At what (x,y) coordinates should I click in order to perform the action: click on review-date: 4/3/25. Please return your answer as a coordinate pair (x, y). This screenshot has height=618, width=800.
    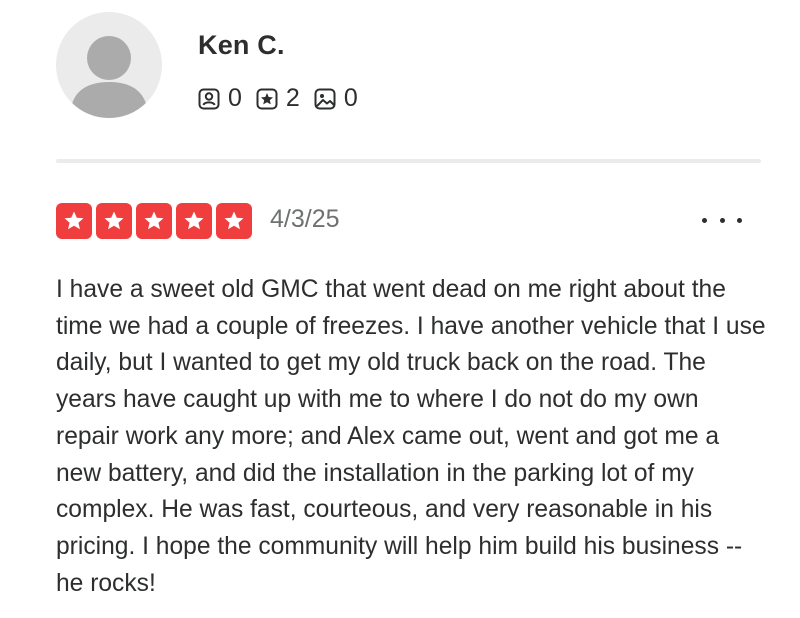
    Looking at the image, I should click on (305, 219).